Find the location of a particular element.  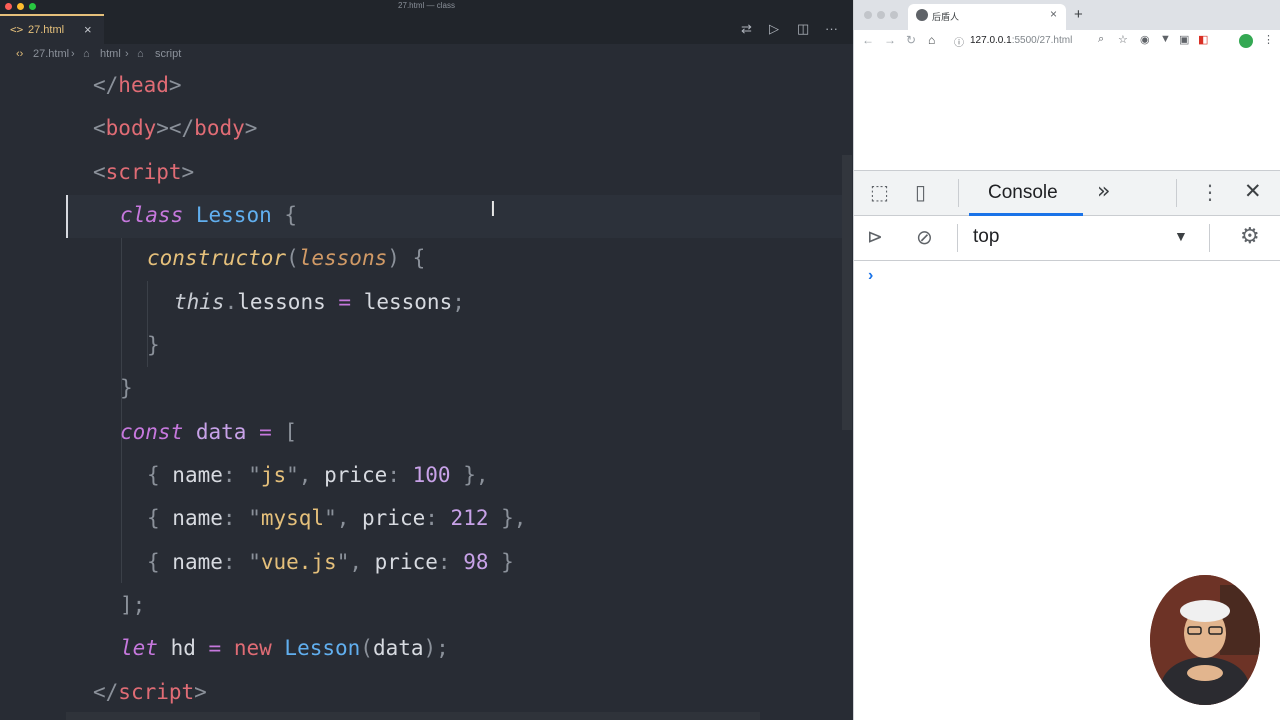

tab-27-html: <> 27.html × is located at coordinates (52, 29).